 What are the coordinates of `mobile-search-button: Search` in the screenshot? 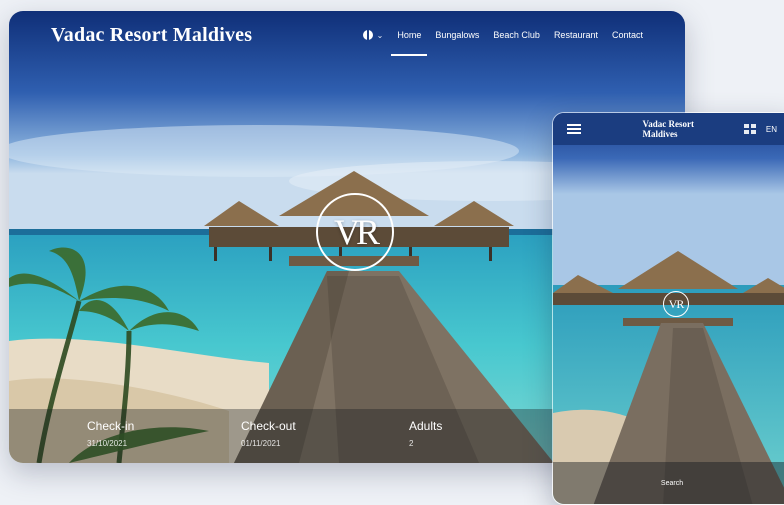 It's located at (668, 483).